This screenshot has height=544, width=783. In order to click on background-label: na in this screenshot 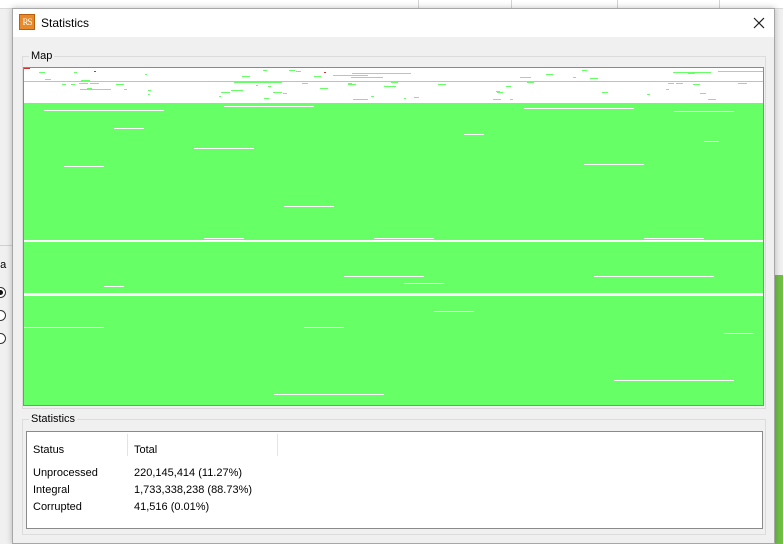, I will do `click(3, 265)`.